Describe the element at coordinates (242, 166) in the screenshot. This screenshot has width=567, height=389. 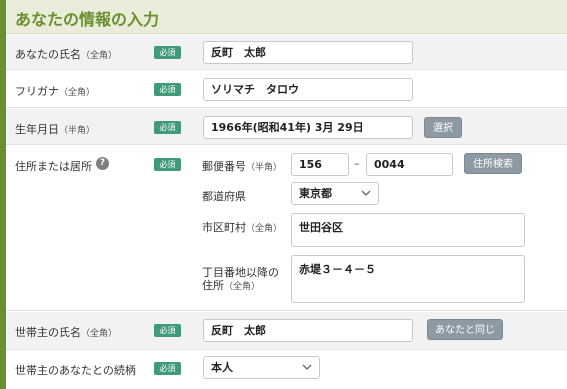
I see `postal-code-label: 郵便番号（半角）` at that location.